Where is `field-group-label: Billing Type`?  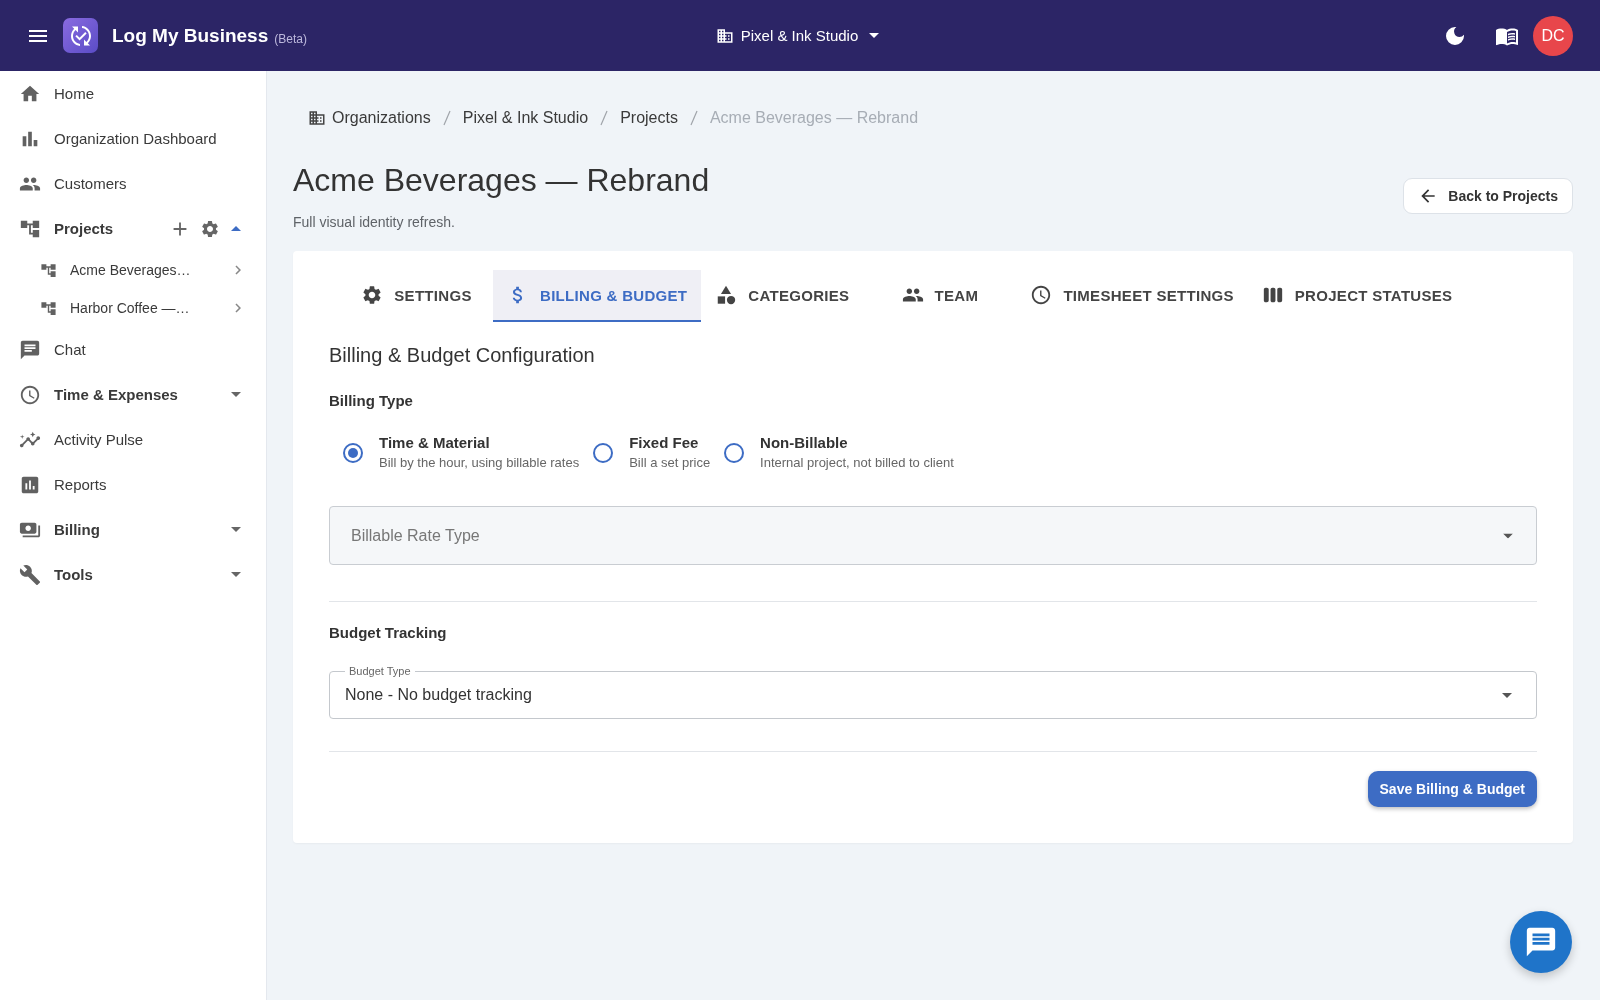
field-group-label: Billing Type is located at coordinates (371, 401).